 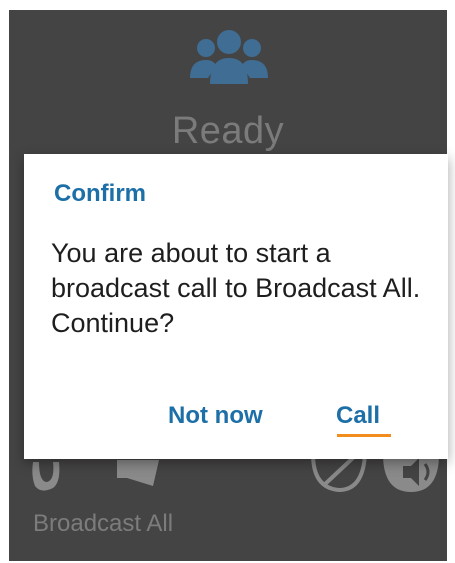 What do you see at coordinates (103, 523) in the screenshot?
I see `channel-name: Broadcast All` at bounding box center [103, 523].